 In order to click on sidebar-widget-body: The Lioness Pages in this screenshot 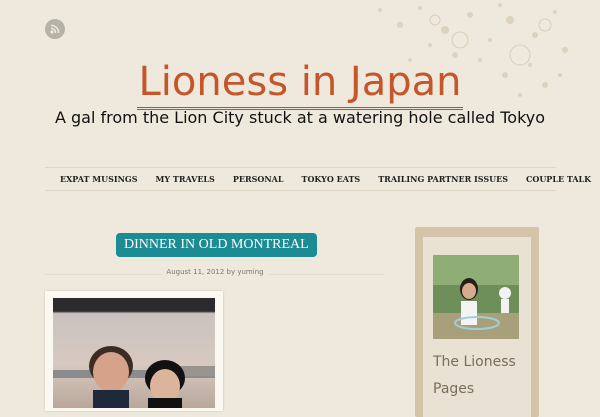, I will do `click(477, 327)`.